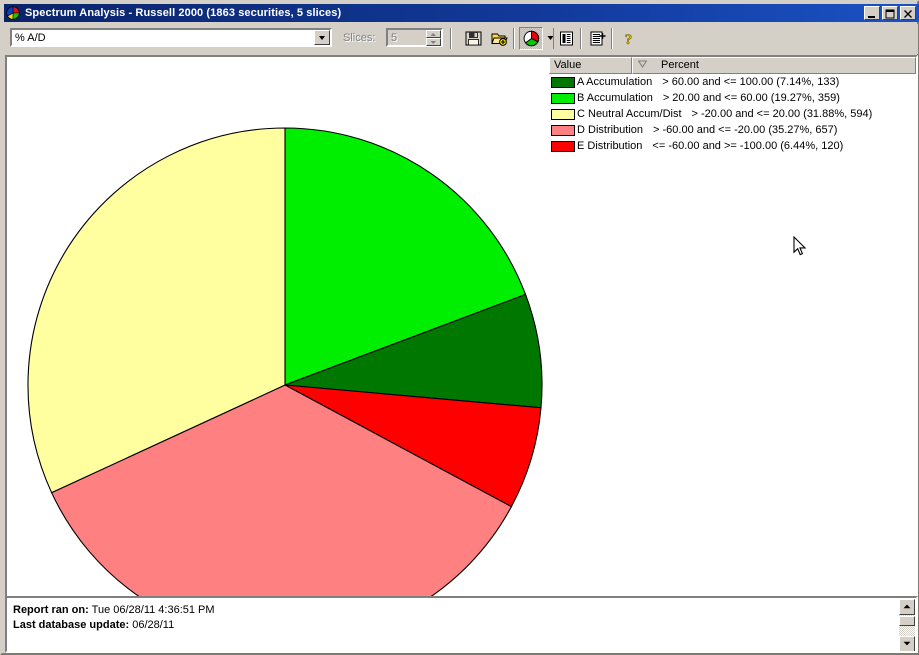 This screenshot has width=919, height=655. What do you see at coordinates (30, 37) in the screenshot?
I see `field-select-value: % A/D` at bounding box center [30, 37].